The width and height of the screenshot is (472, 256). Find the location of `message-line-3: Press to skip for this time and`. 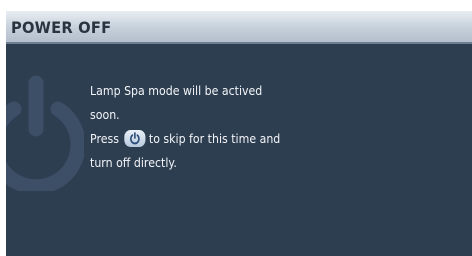

message-line-3: Press to skip for this time and is located at coordinates (231, 139).